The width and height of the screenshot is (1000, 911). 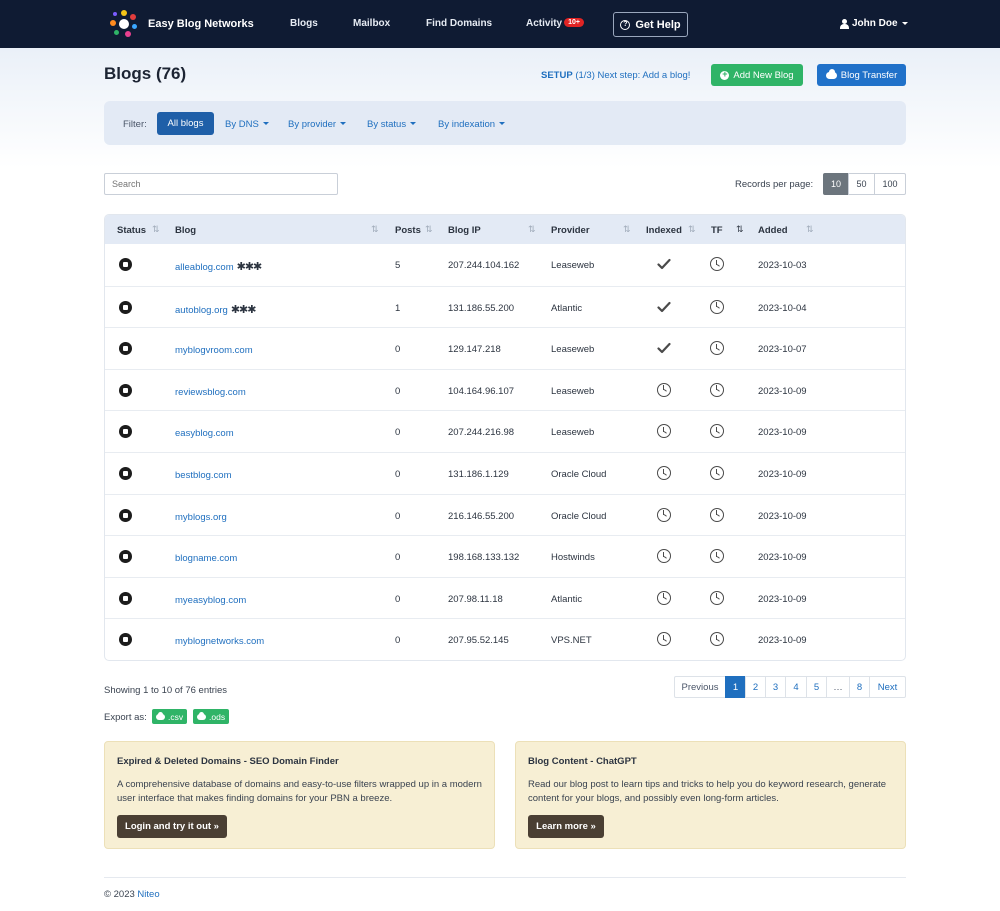 What do you see at coordinates (717, 230) in the screenshot?
I see `column-header-tf: TF` at bounding box center [717, 230].